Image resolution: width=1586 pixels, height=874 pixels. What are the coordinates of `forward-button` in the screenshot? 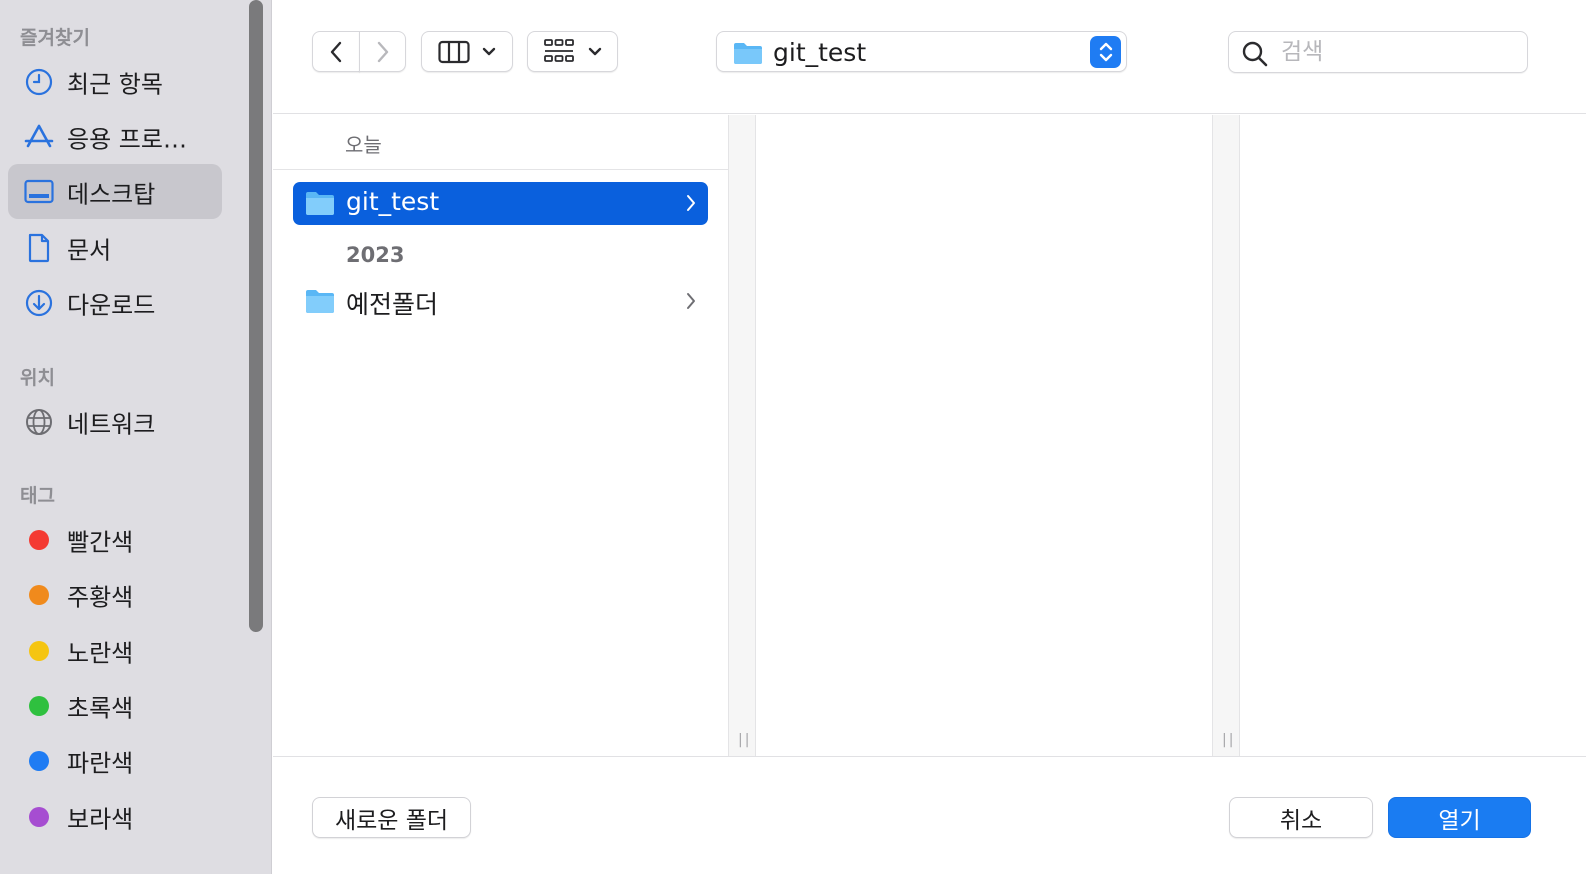 It's located at (382, 51).